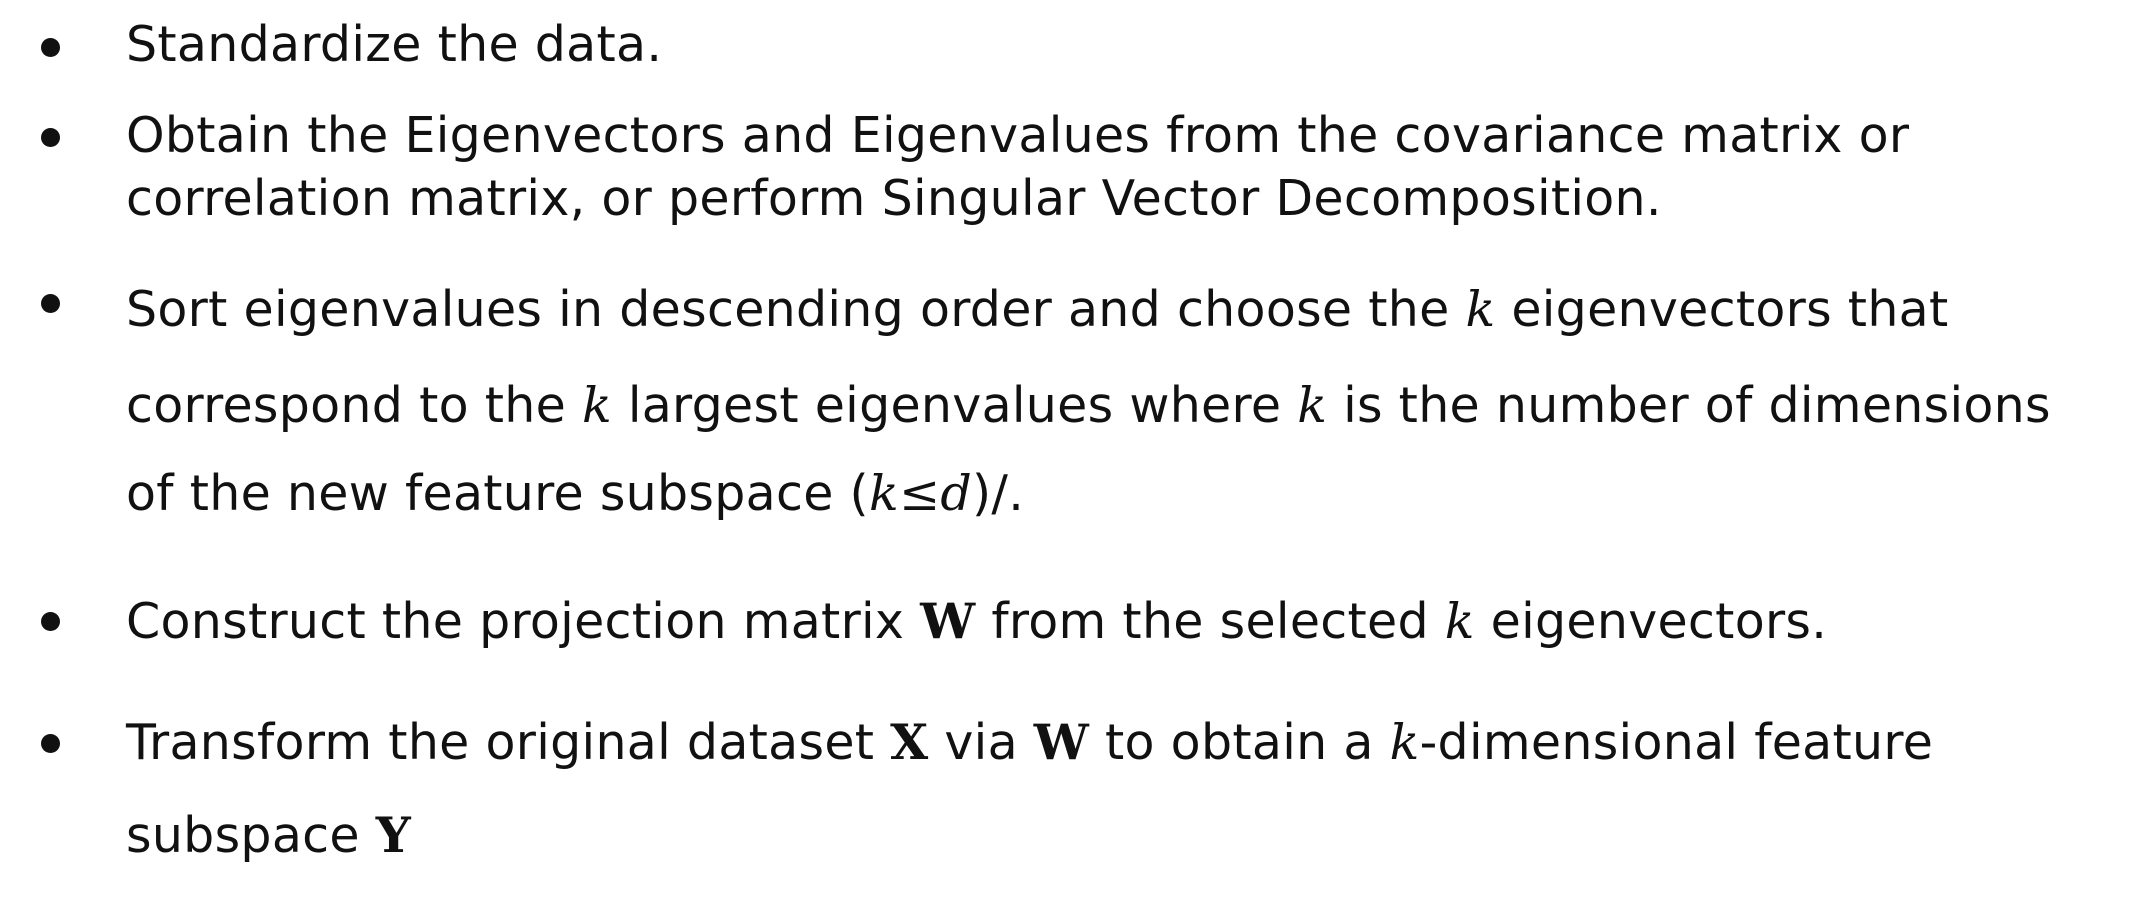 The height and width of the screenshot is (898, 2148). Describe the element at coordinates (1210, 621) in the screenshot. I see `step-4-text: from the selected` at that location.